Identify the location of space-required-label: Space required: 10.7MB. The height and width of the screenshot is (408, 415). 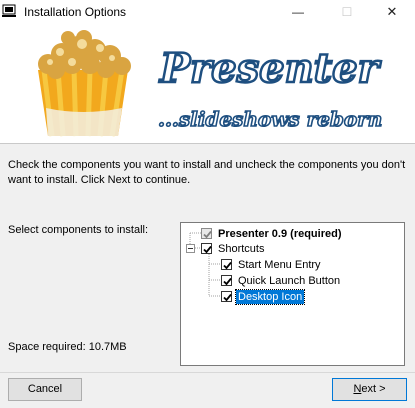
(67, 347).